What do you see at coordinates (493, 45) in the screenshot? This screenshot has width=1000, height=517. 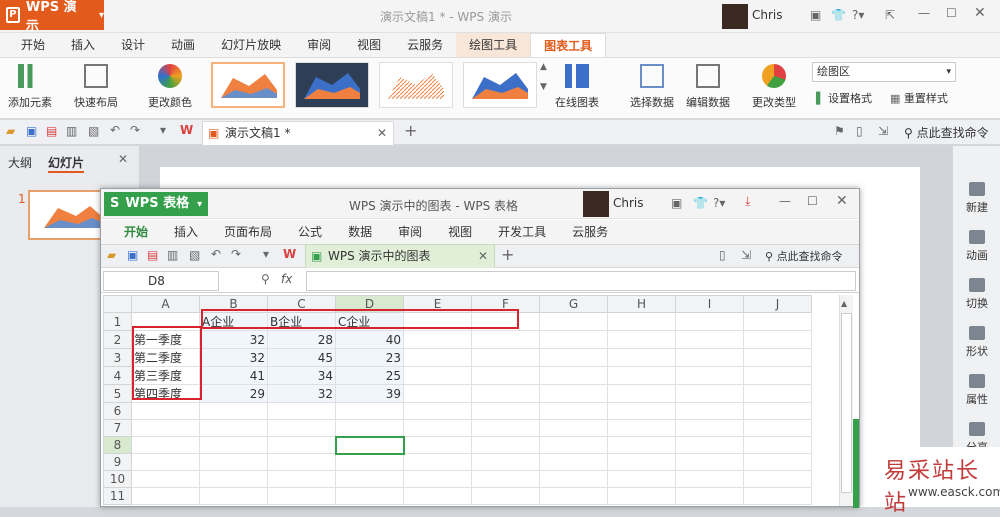 I see `tab-drawing-tools: 绘图工具` at bounding box center [493, 45].